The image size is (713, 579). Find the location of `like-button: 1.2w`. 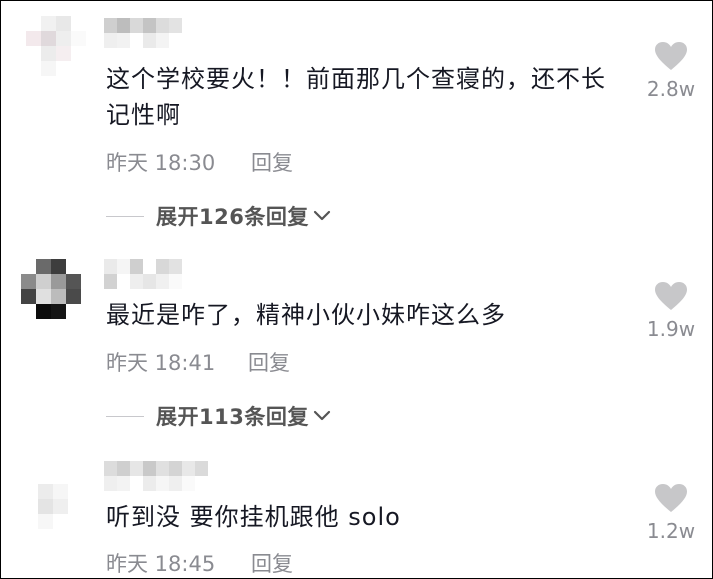

like-button: 1.2w is located at coordinates (671, 513).